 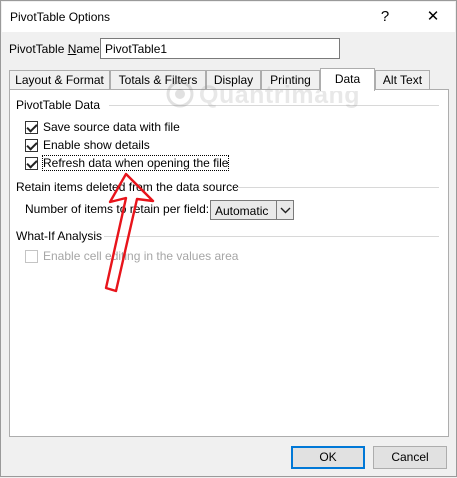 I want to click on watermark-logo-icon, so click(x=180, y=94).